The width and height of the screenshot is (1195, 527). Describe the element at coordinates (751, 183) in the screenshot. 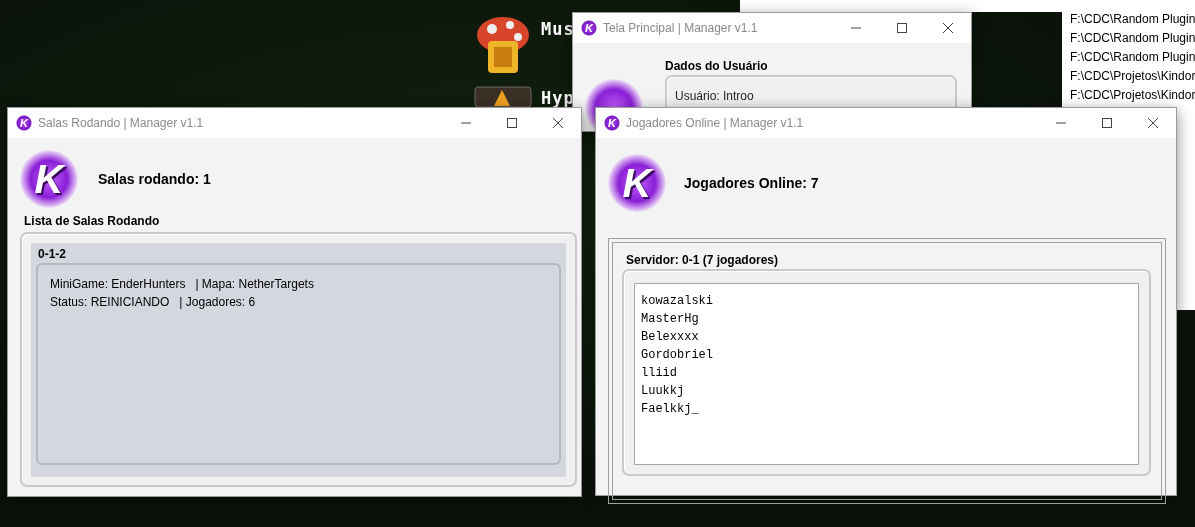

I see `heading: Jogadores Online: 7` at that location.